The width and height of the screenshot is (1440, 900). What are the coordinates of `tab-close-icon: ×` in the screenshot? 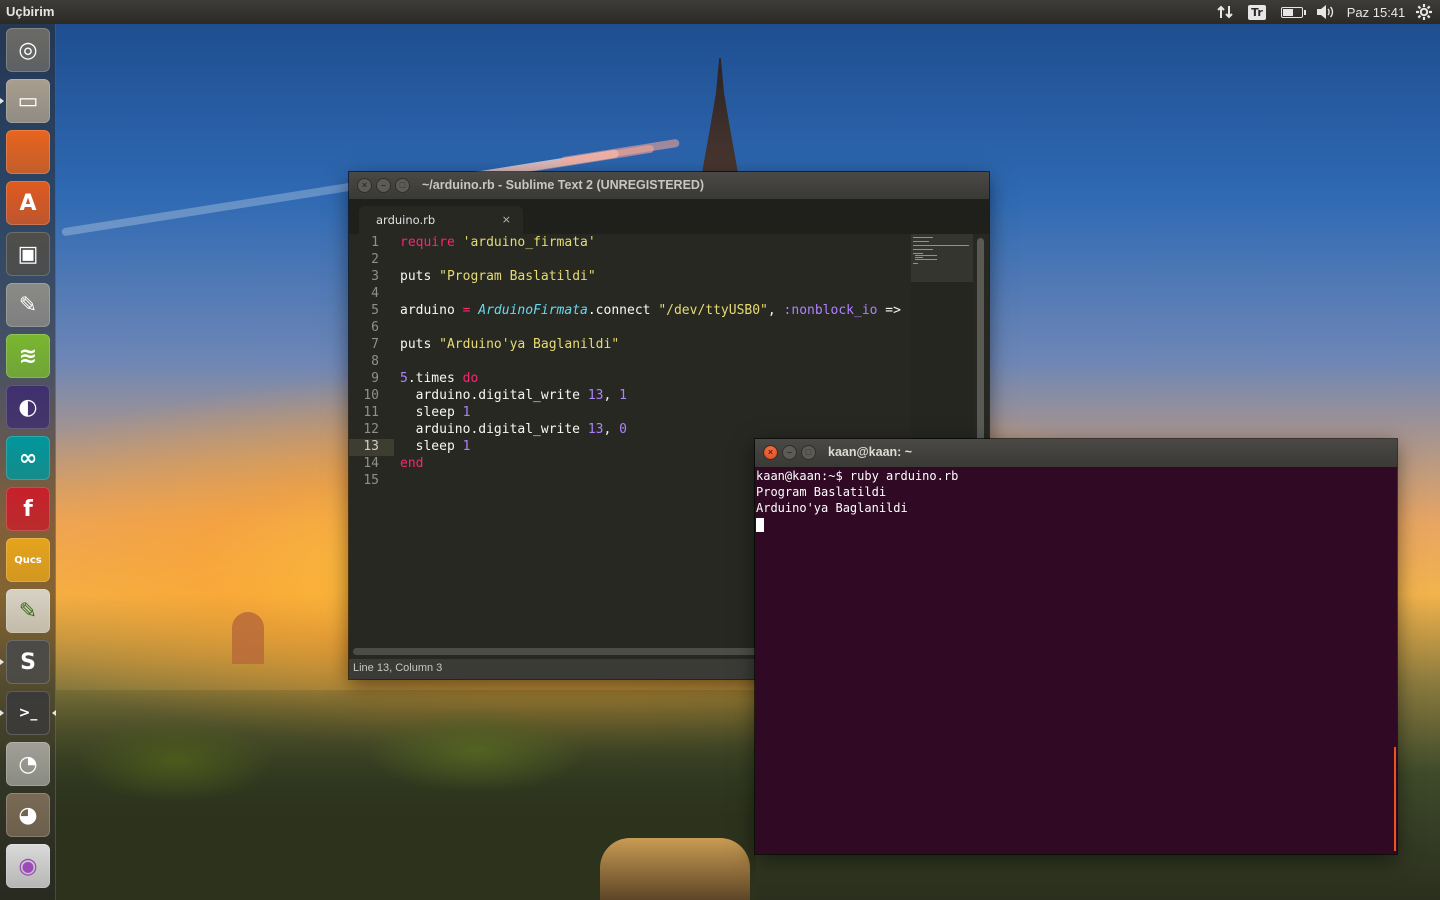 It's located at (506, 219).